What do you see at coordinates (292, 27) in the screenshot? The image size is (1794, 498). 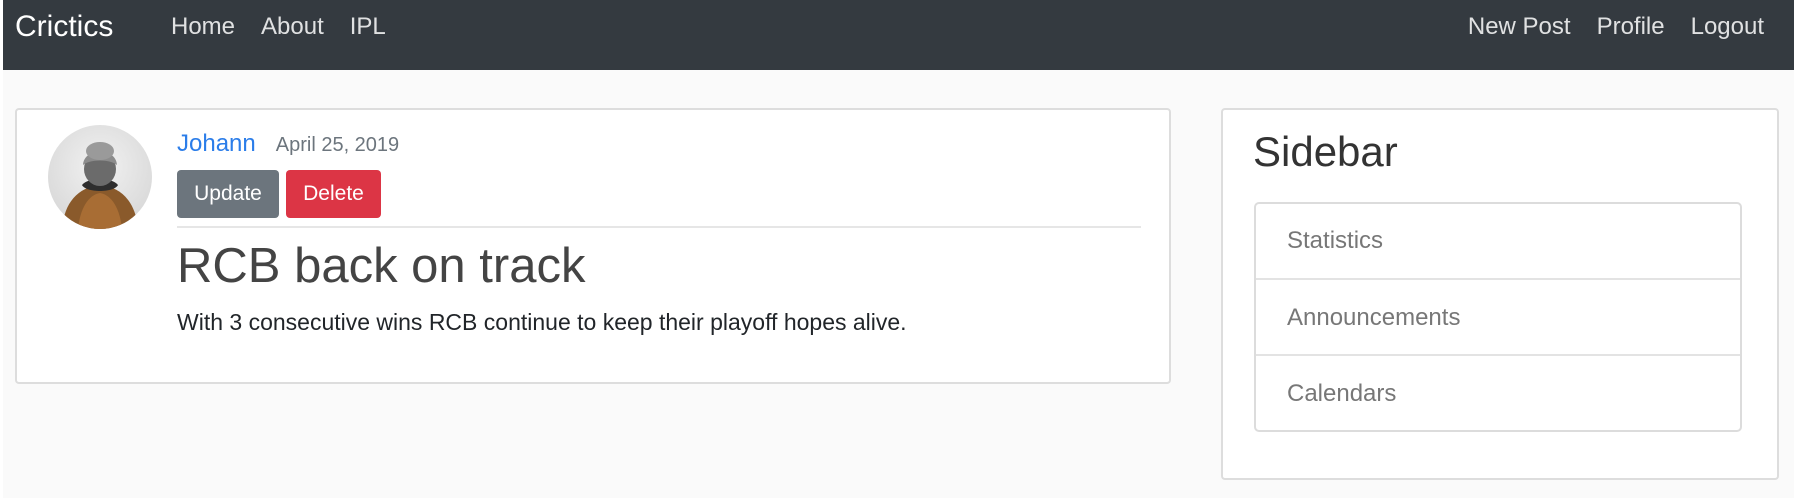 I see `nav-link-about: About` at bounding box center [292, 27].